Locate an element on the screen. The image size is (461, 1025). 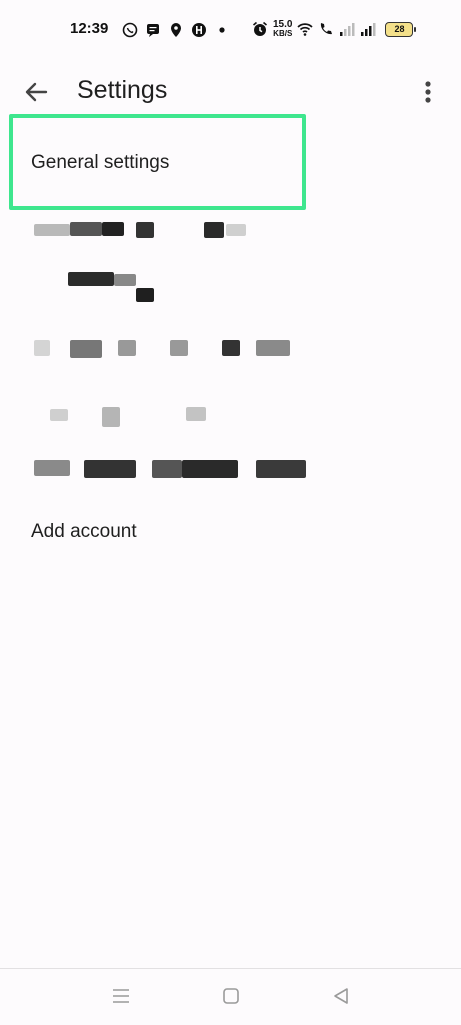
notification-icons is located at coordinates (176, 30).